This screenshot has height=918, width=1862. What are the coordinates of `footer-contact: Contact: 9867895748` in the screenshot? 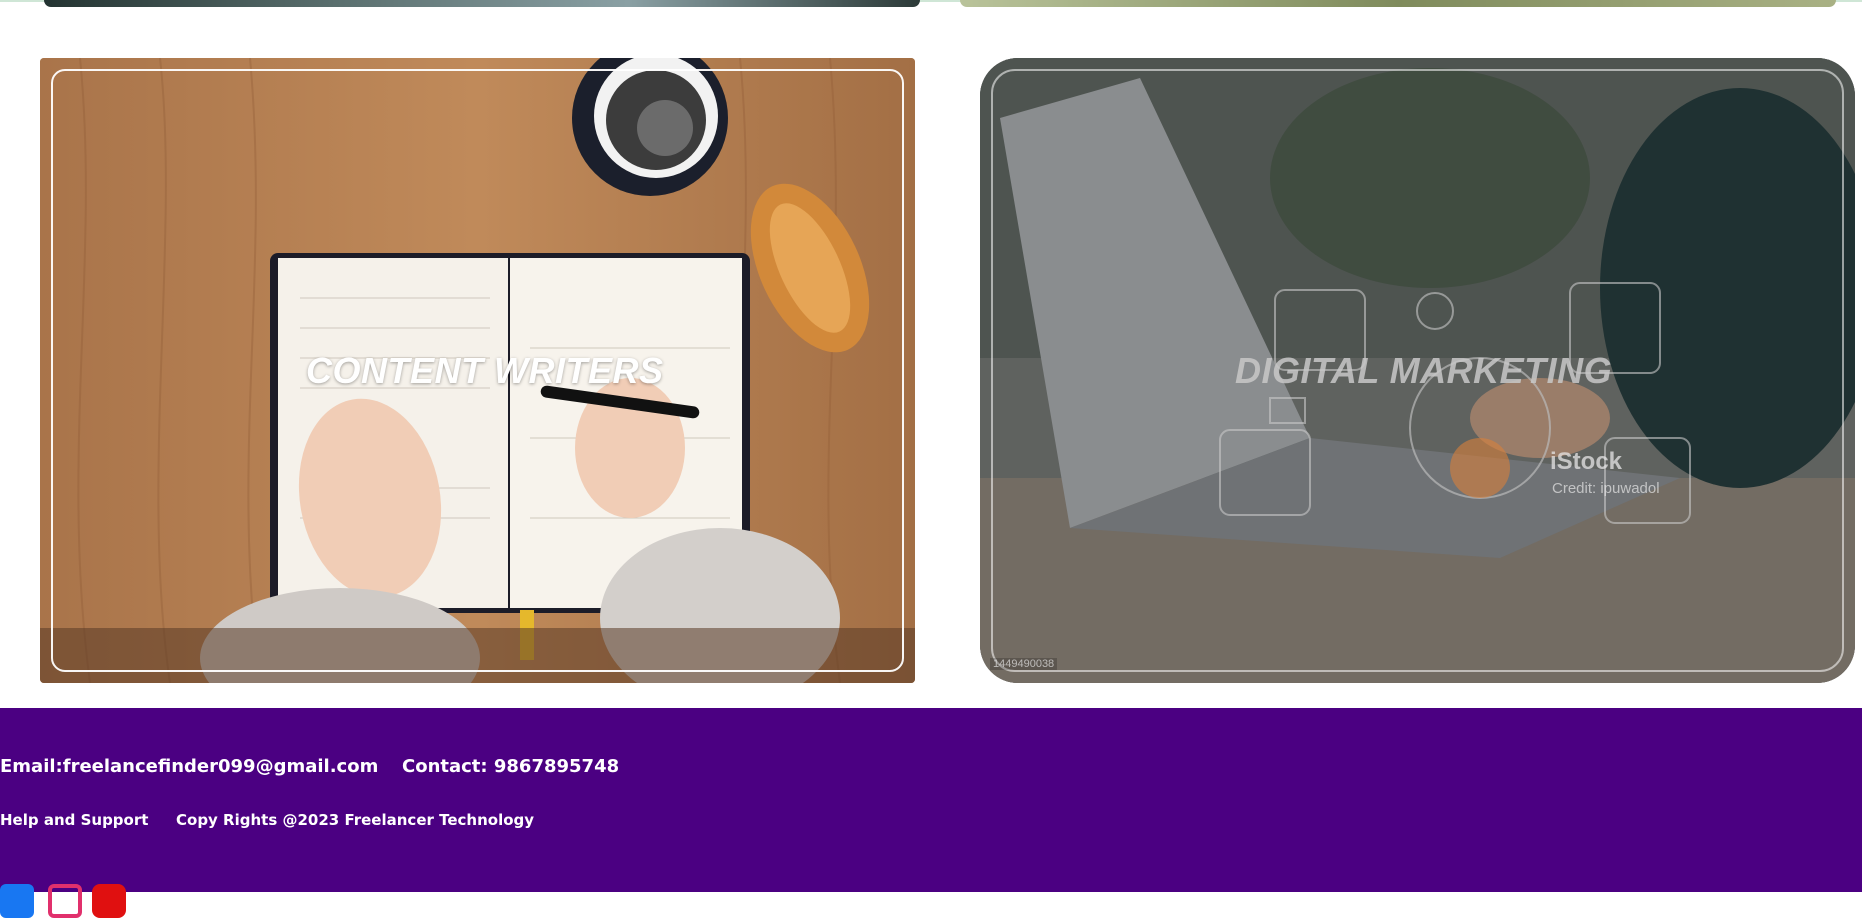 It's located at (511, 766).